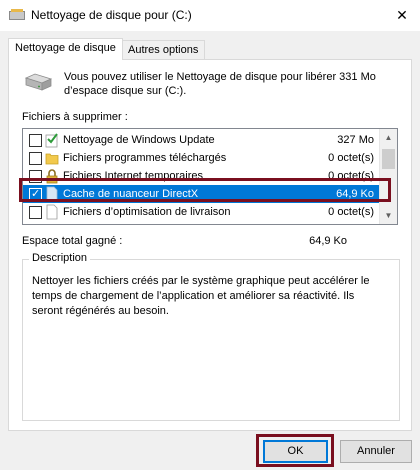 The image size is (420, 470). Describe the element at coordinates (147, 212) in the screenshot. I see `item-name: Fichiers d’optimisation de livraison` at that location.